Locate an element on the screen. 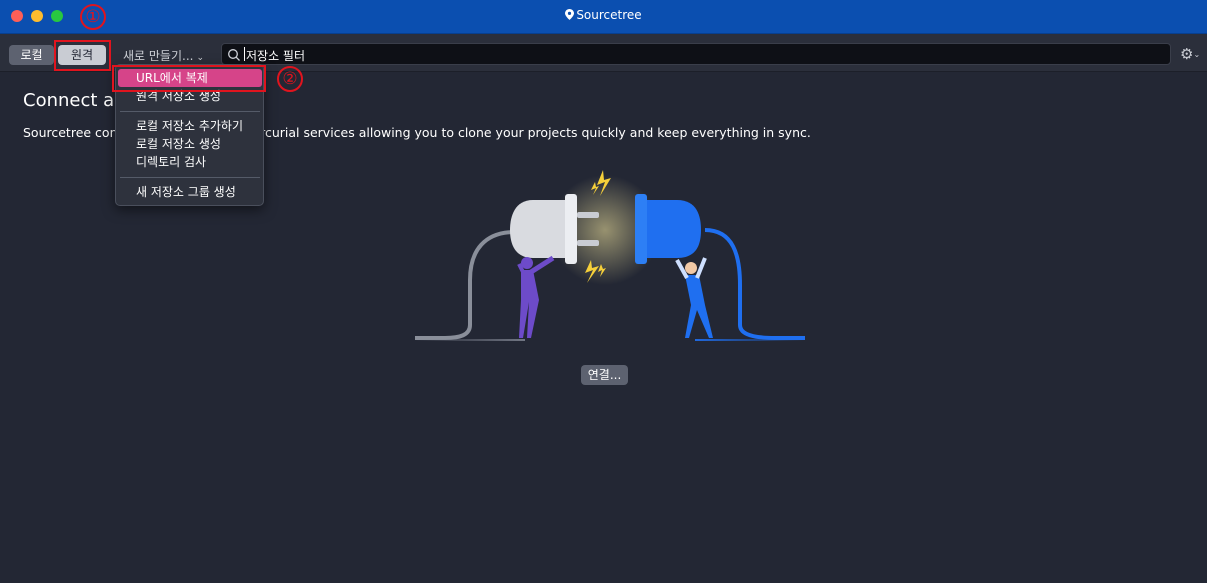  new-menu-button: 새로 만들기... ⌄ is located at coordinates (163, 55).